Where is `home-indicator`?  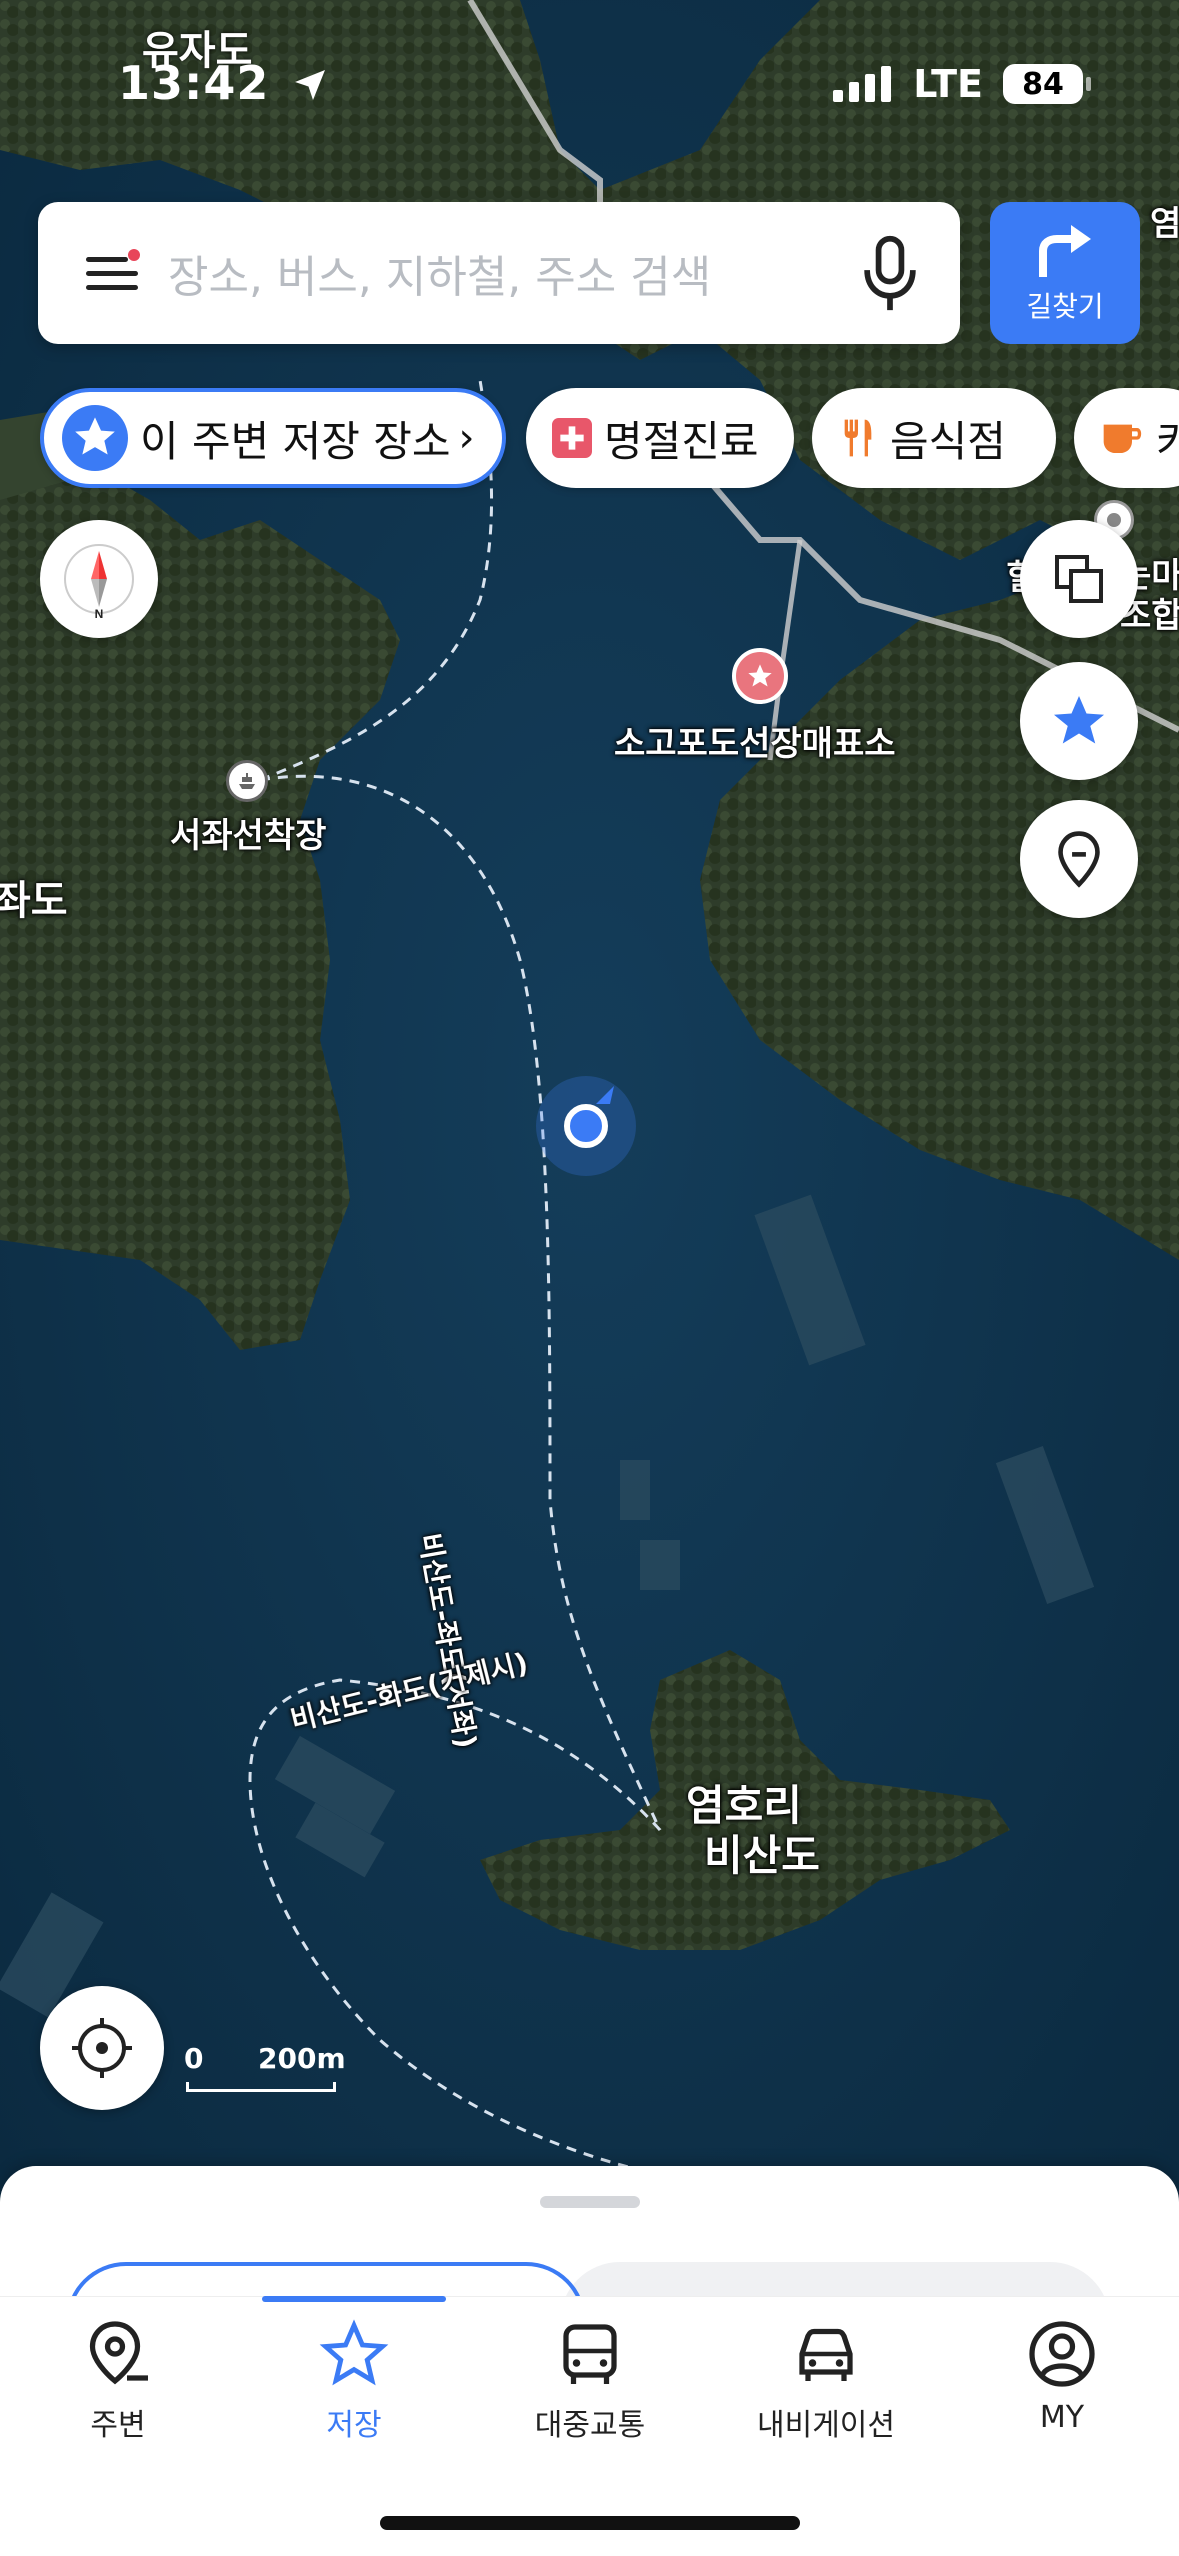 home-indicator is located at coordinates (590, 2523).